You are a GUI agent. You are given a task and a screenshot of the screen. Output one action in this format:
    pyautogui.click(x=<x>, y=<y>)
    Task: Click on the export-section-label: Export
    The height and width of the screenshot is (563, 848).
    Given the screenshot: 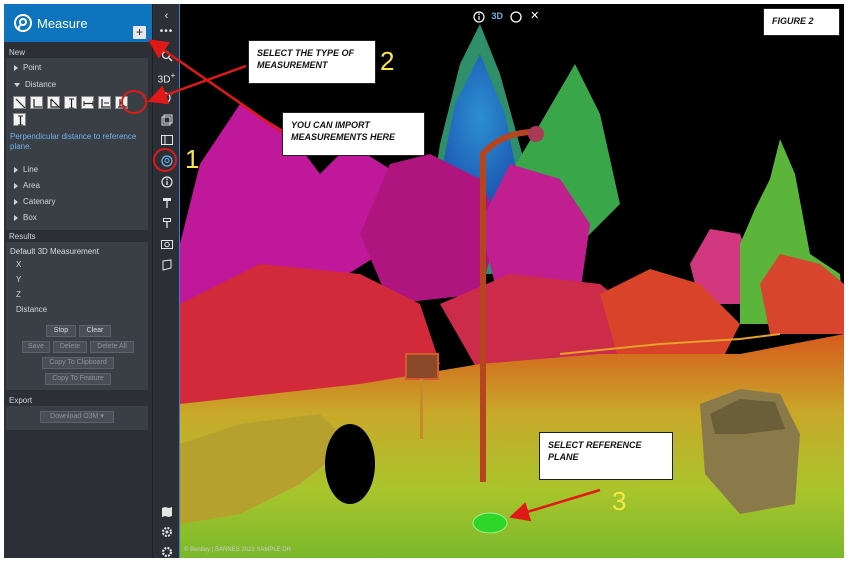 What is the action you would take?
    pyautogui.click(x=21, y=400)
    